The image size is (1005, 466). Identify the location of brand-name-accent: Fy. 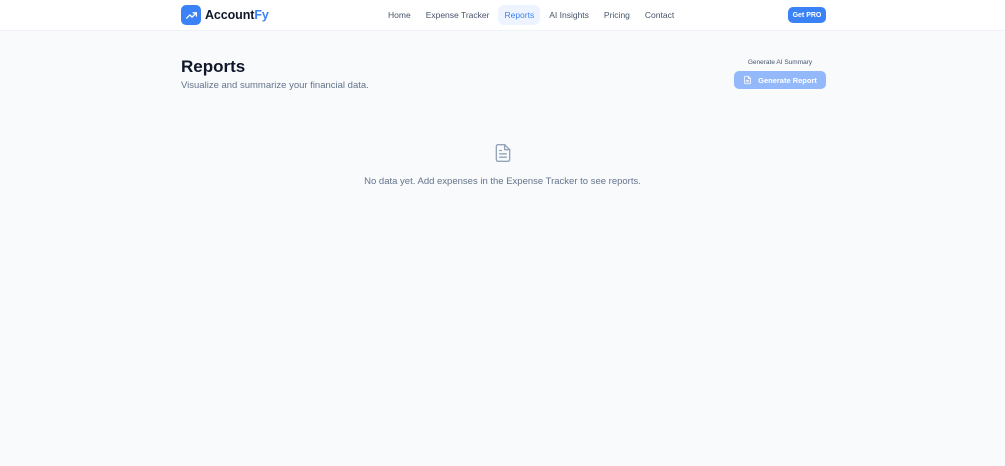
(261, 15).